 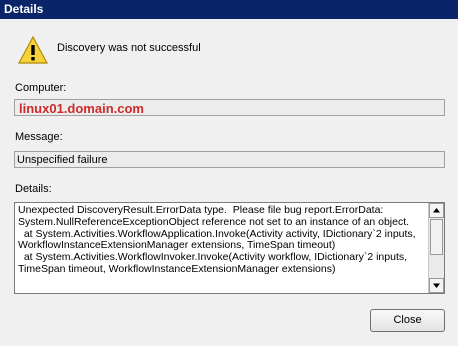 What do you see at coordinates (33, 50) in the screenshot?
I see `warning-icon` at bounding box center [33, 50].